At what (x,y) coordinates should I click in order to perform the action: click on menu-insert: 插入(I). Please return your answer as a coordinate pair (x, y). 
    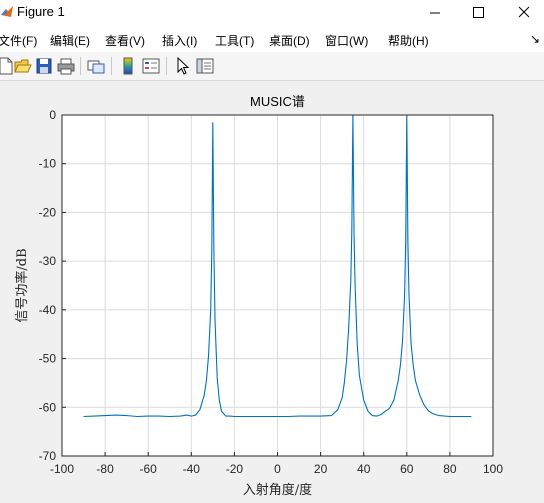
    Looking at the image, I should click on (179, 40).